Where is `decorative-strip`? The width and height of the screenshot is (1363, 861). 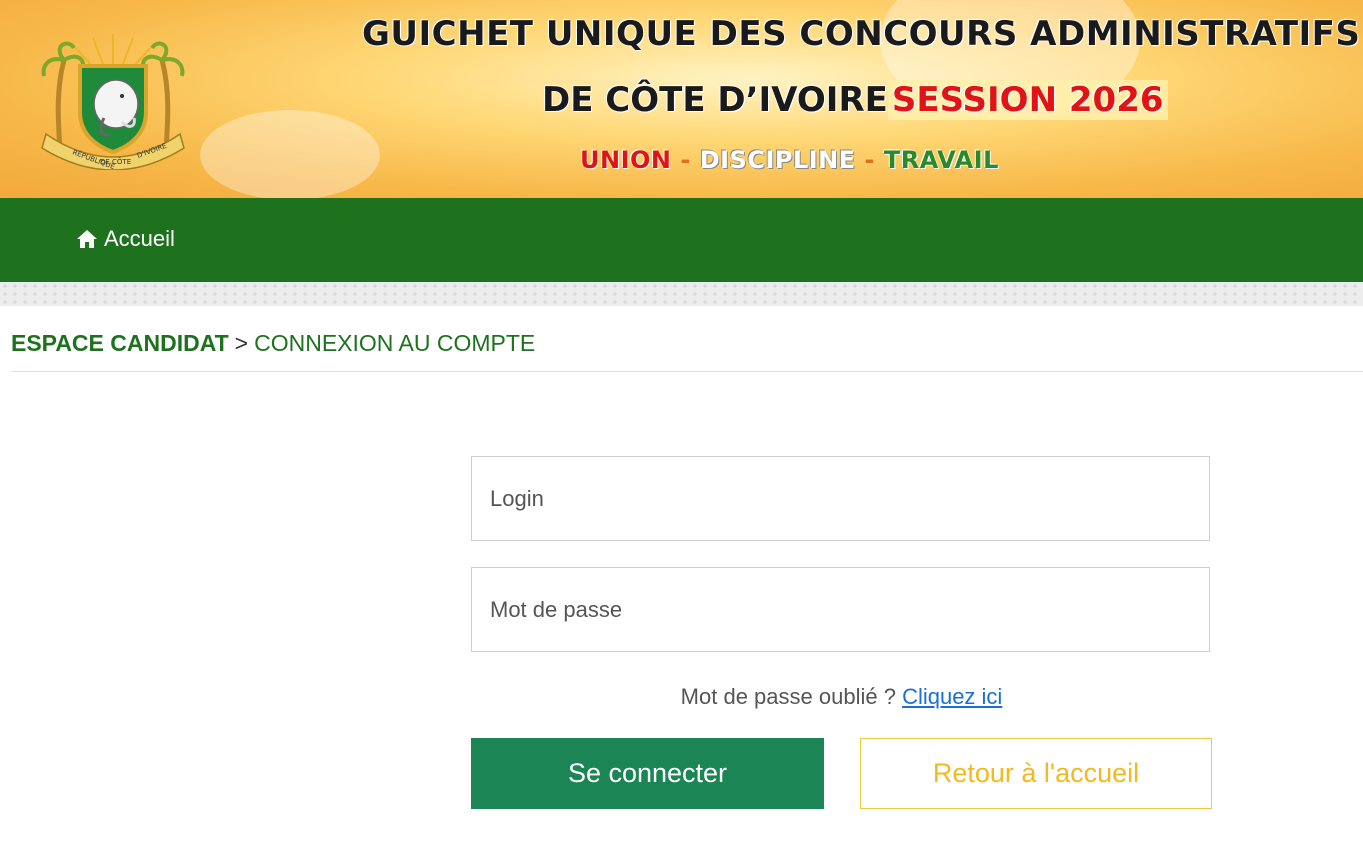 decorative-strip is located at coordinates (681, 294).